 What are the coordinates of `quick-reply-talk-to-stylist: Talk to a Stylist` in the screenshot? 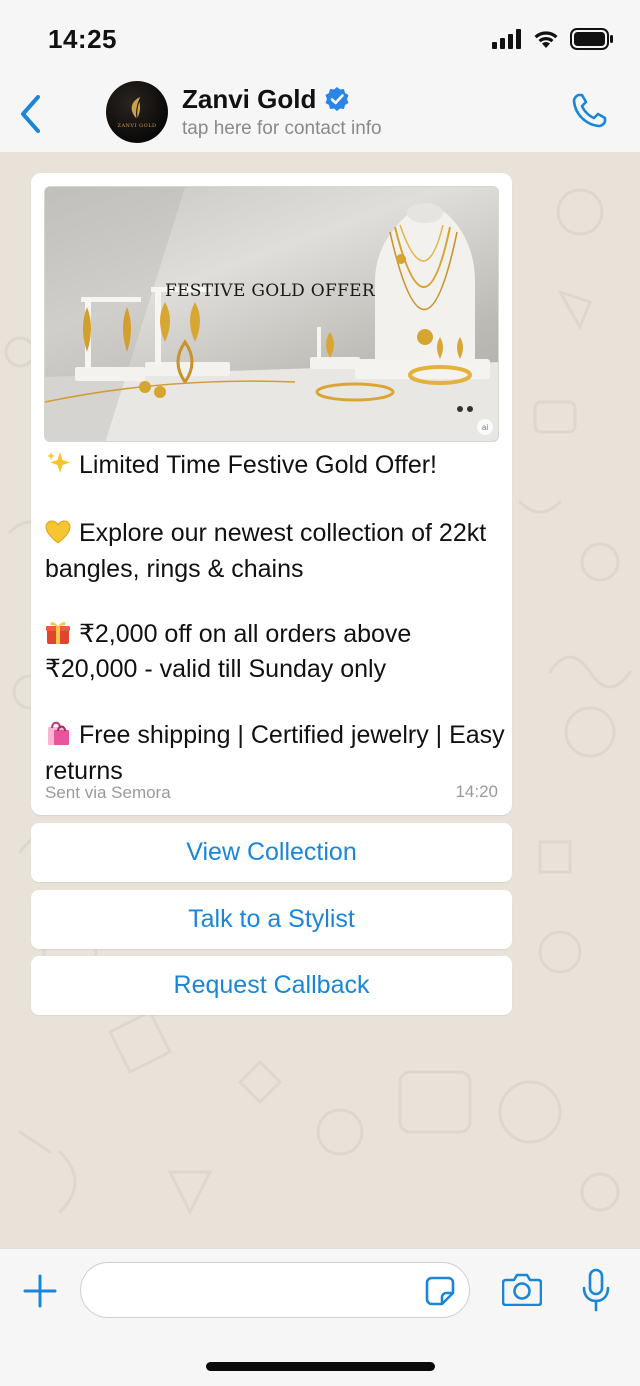 It's located at (271, 919).